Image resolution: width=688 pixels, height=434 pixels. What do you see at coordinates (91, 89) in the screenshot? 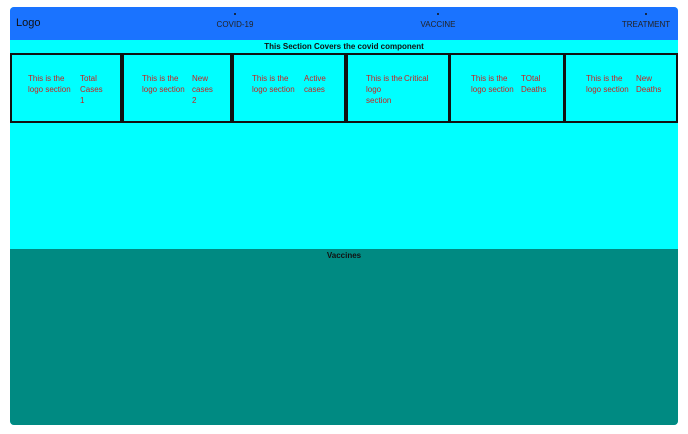
I see `card-stat-text: Total Cases 1` at bounding box center [91, 89].